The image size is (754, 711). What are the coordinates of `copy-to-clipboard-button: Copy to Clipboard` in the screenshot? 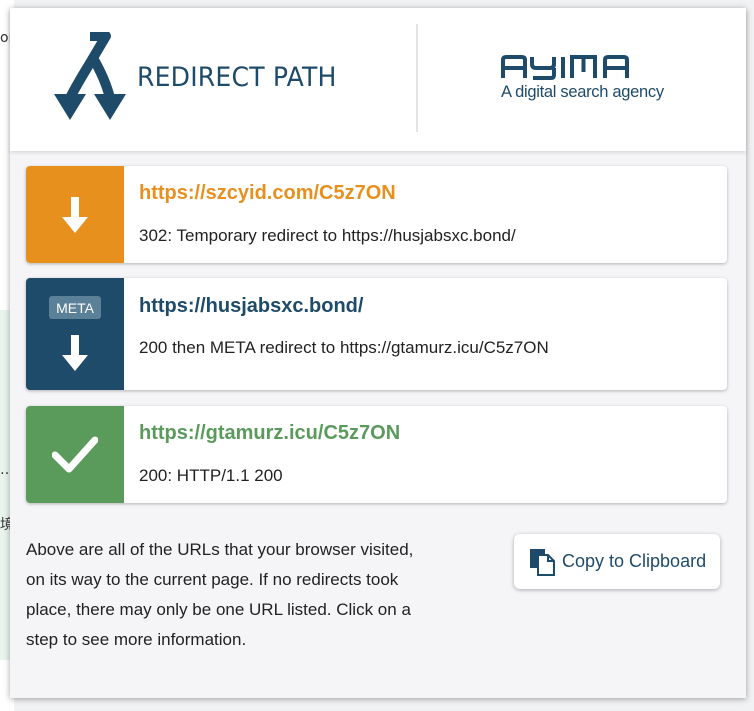 It's located at (617, 561).